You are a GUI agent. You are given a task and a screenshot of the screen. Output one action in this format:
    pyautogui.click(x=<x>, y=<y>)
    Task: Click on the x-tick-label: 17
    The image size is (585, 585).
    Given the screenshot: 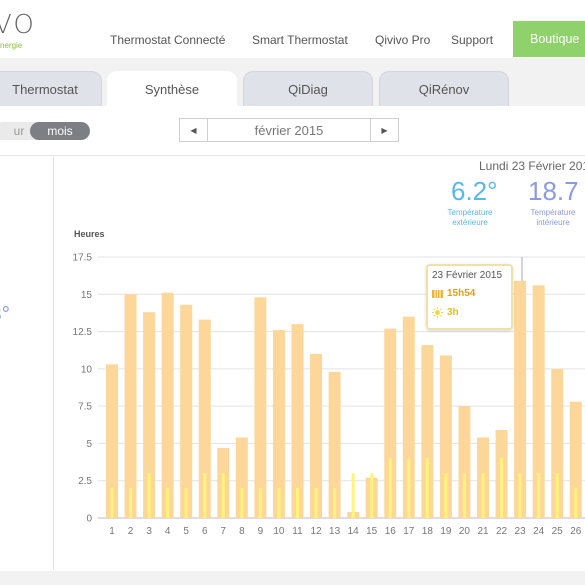 What is the action you would take?
    pyautogui.click(x=409, y=531)
    